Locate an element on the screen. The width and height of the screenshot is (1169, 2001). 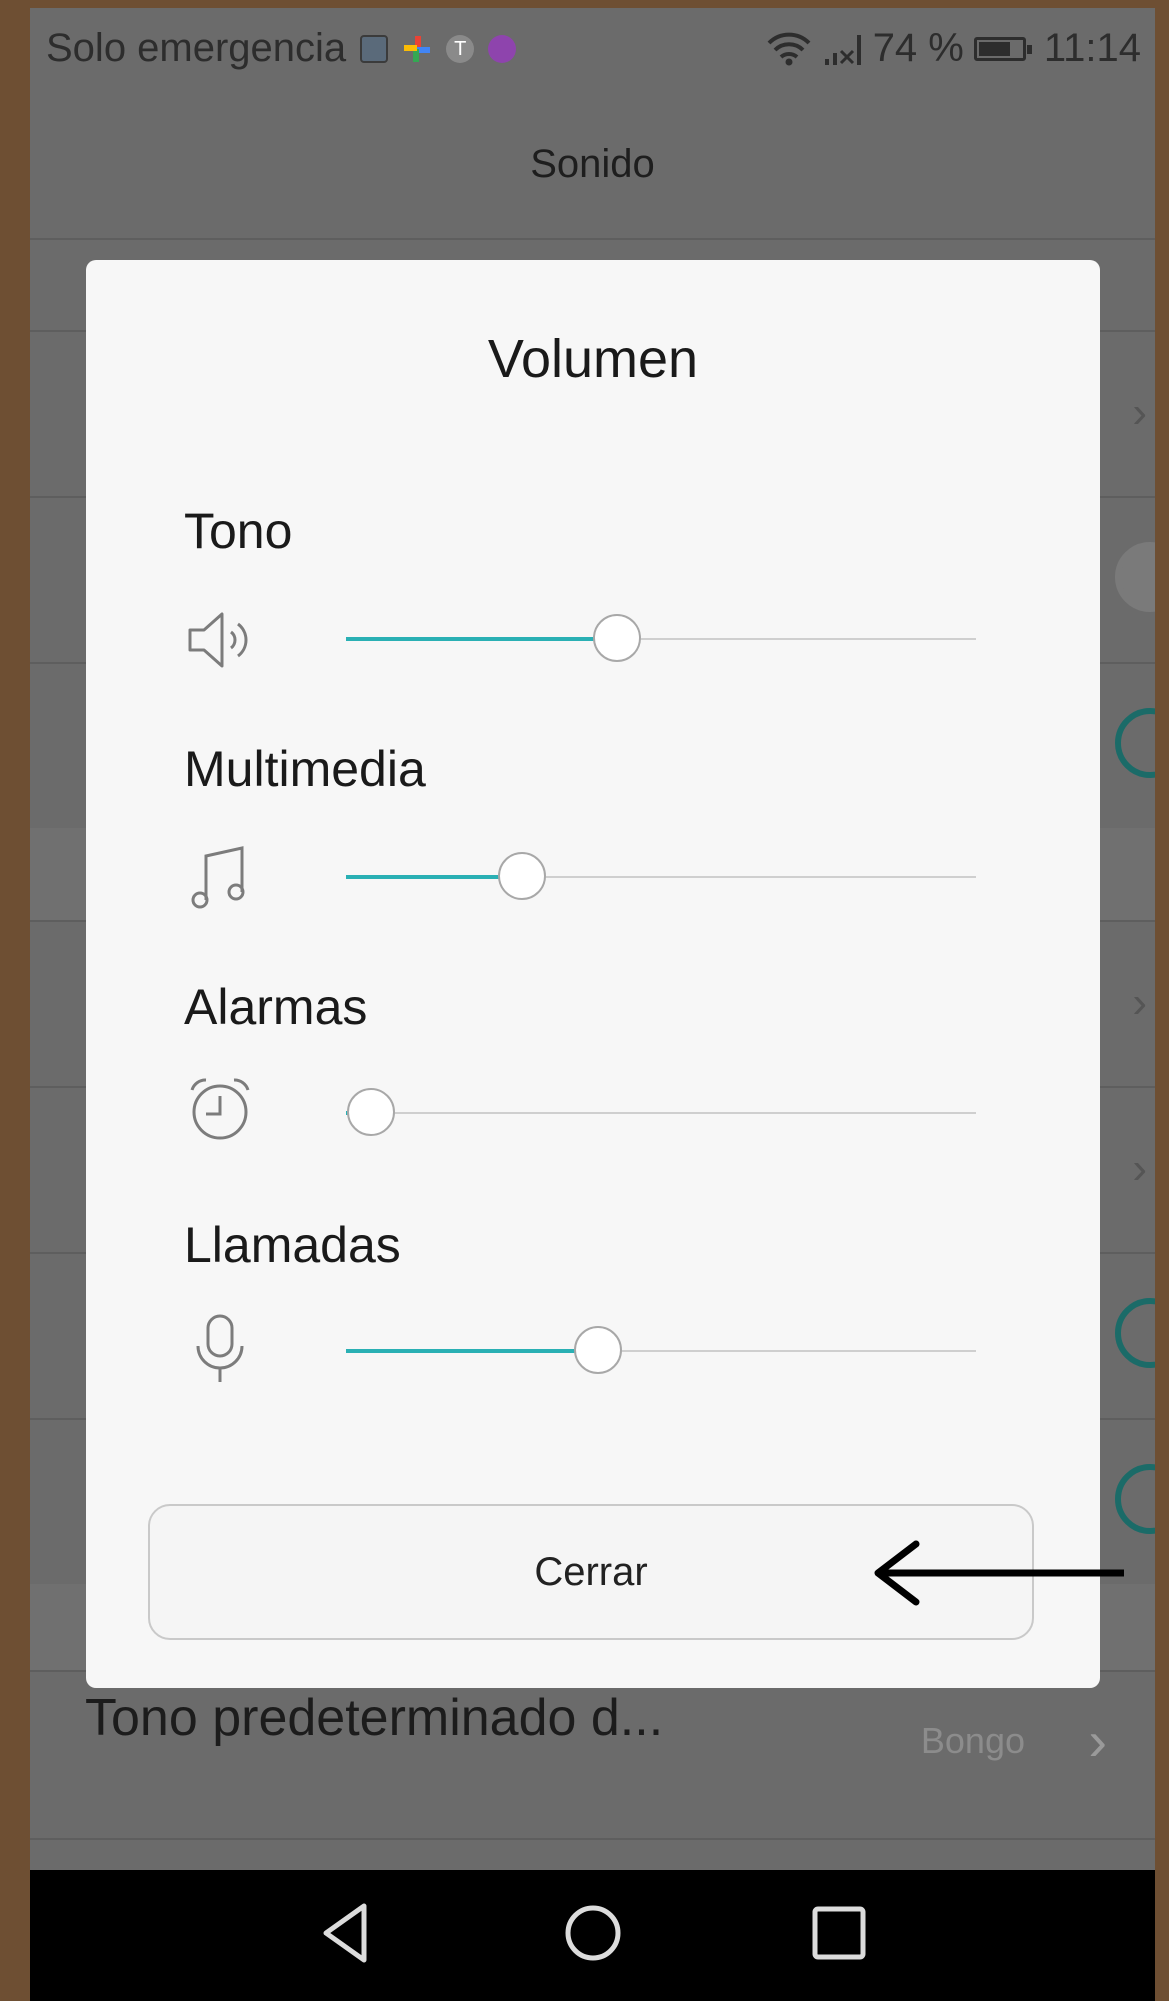
alarm-volume-slider is located at coordinates (661, 1113).